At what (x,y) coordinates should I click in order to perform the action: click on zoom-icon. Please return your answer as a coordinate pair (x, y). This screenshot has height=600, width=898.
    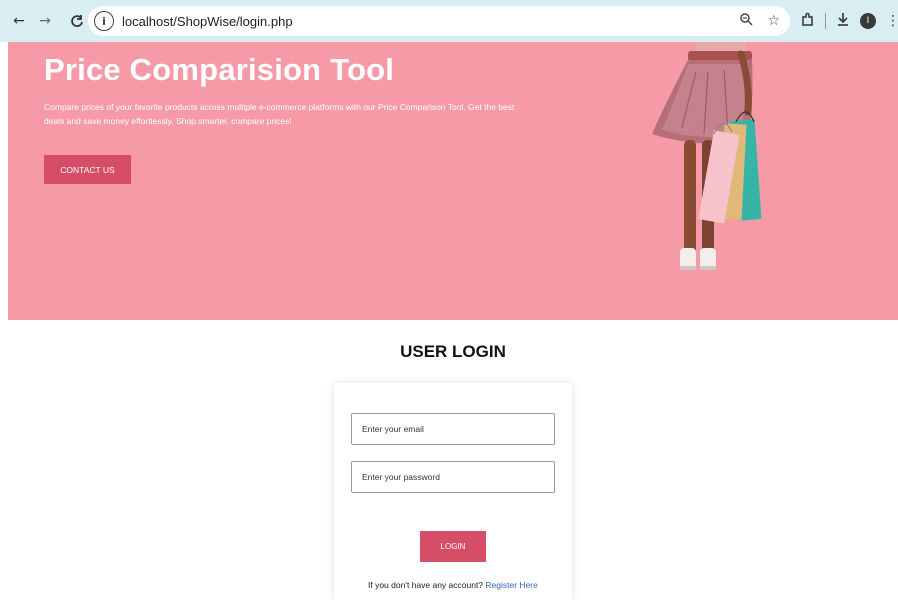
    Looking at the image, I should click on (746, 21).